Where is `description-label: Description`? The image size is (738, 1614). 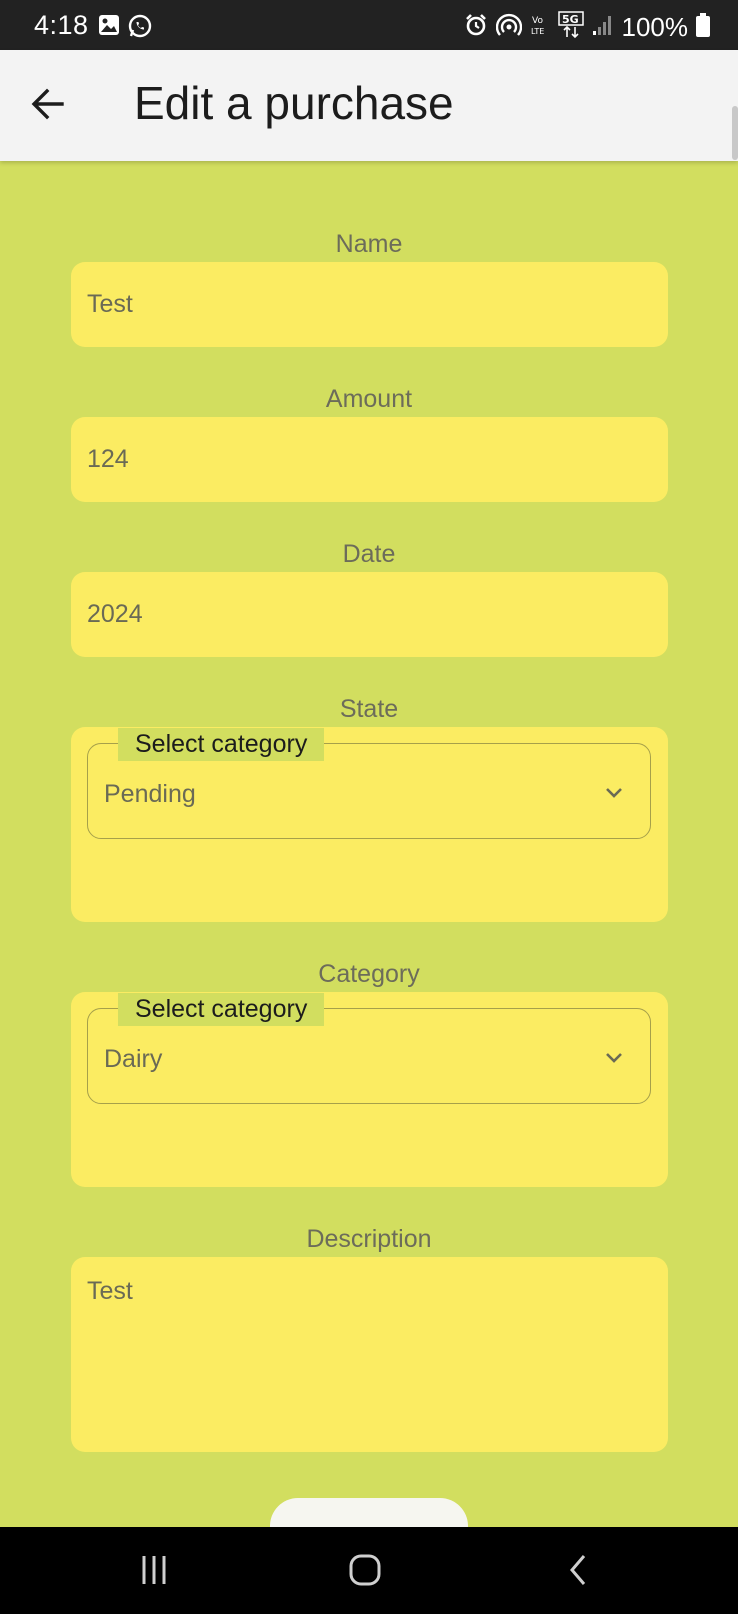
description-label: Description is located at coordinates (369, 1239).